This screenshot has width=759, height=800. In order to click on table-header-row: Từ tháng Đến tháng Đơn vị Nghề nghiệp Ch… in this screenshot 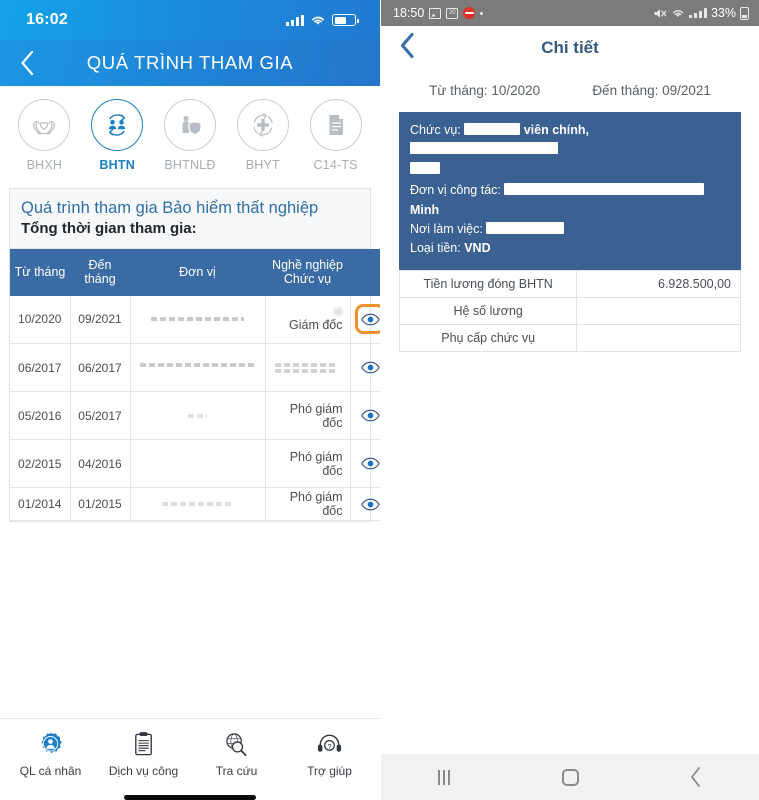, I will do `click(200, 272)`.